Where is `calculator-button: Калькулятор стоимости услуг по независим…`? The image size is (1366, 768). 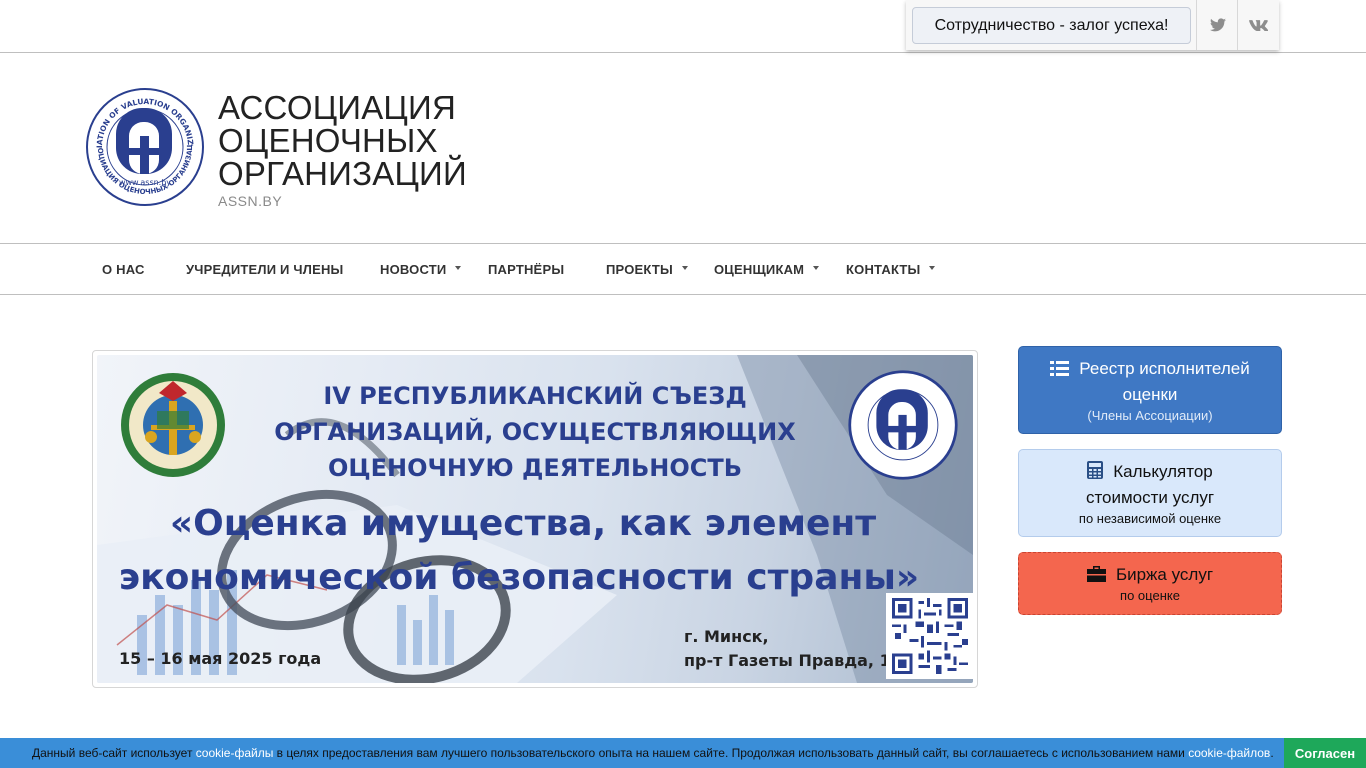 calculator-button: Калькулятор стоимости услуг по независим… is located at coordinates (1150, 493).